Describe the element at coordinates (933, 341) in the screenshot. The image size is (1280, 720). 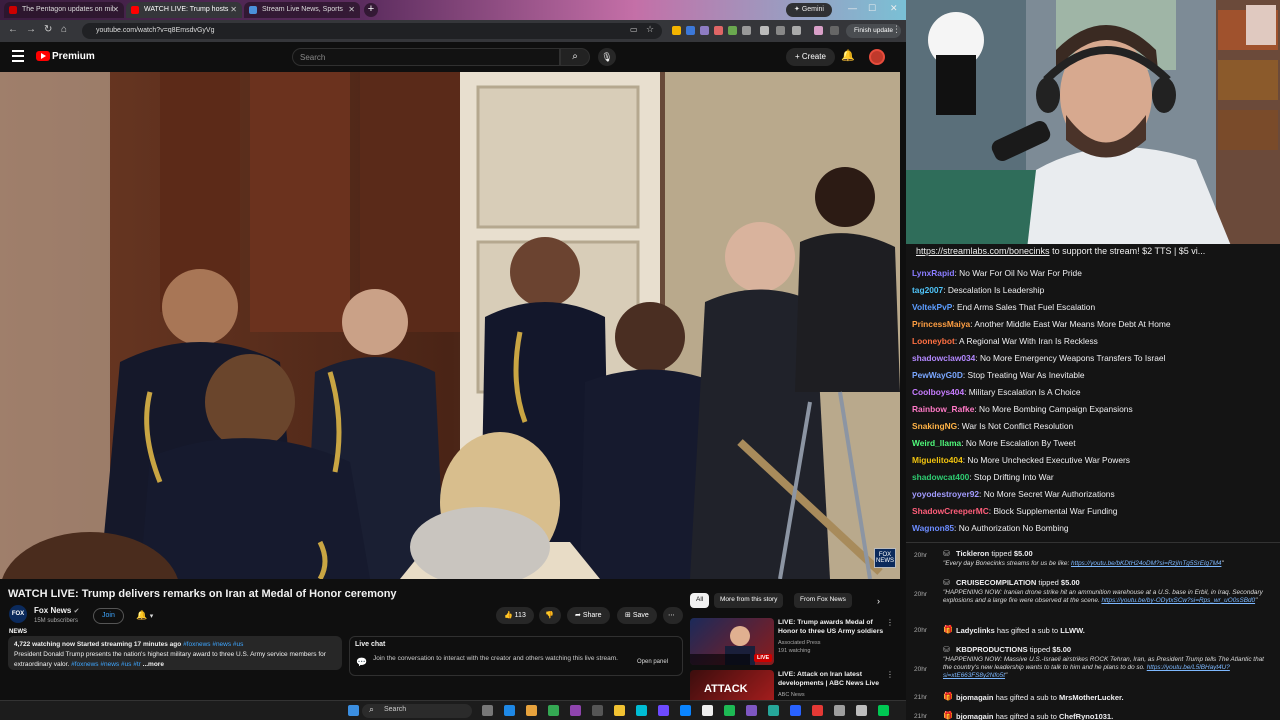
I see `chat-username: Looneybot` at that location.